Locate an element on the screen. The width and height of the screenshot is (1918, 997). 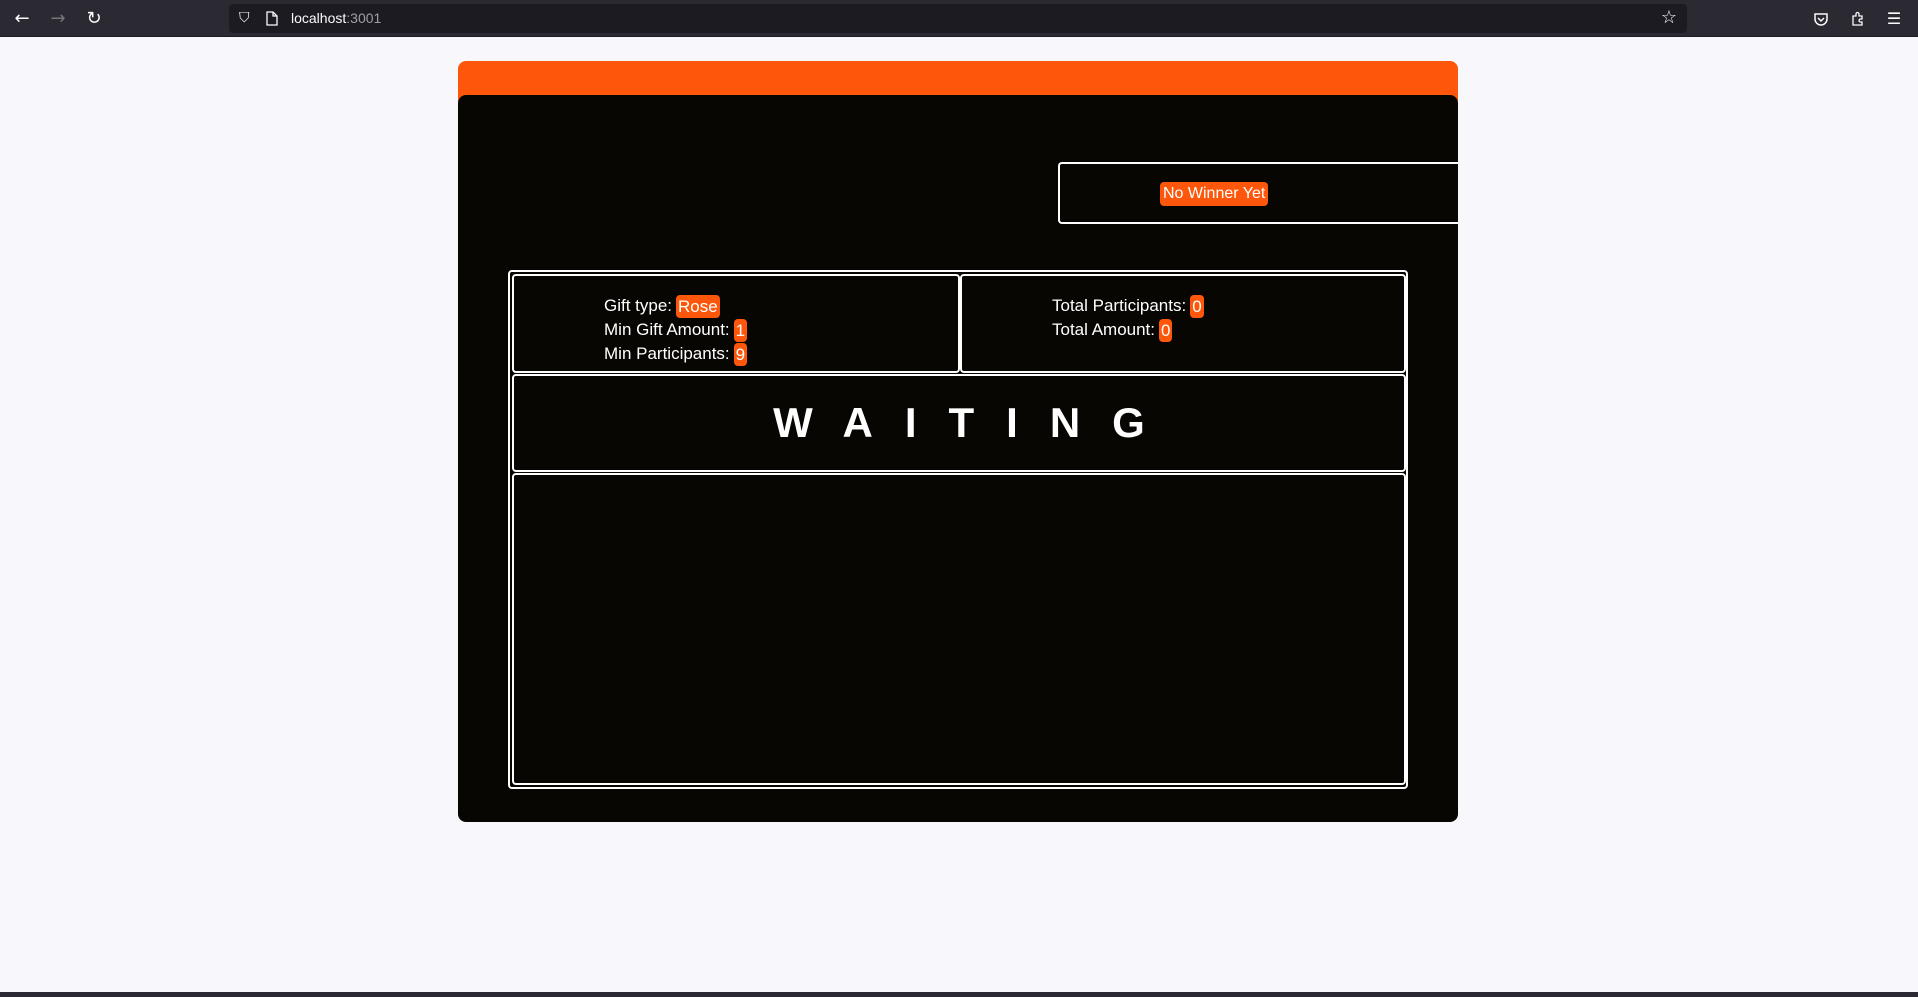
min-gift-badge: 1 is located at coordinates (740, 330).